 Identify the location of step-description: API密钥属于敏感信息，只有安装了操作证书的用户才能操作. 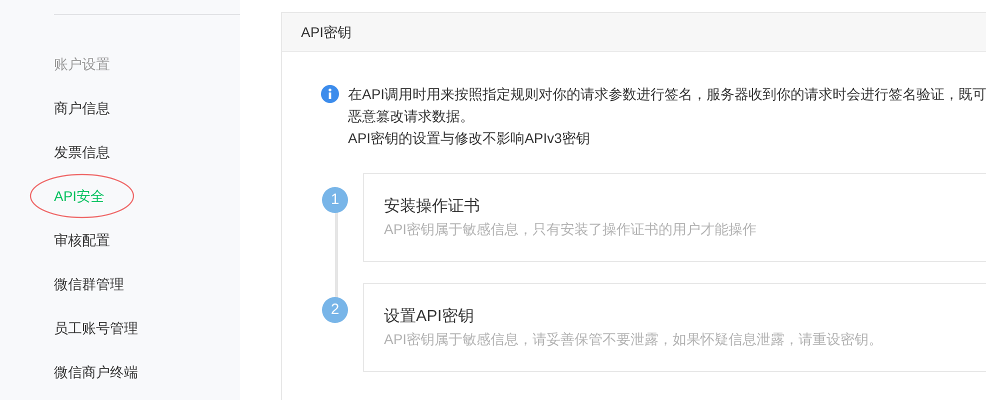
(571, 229).